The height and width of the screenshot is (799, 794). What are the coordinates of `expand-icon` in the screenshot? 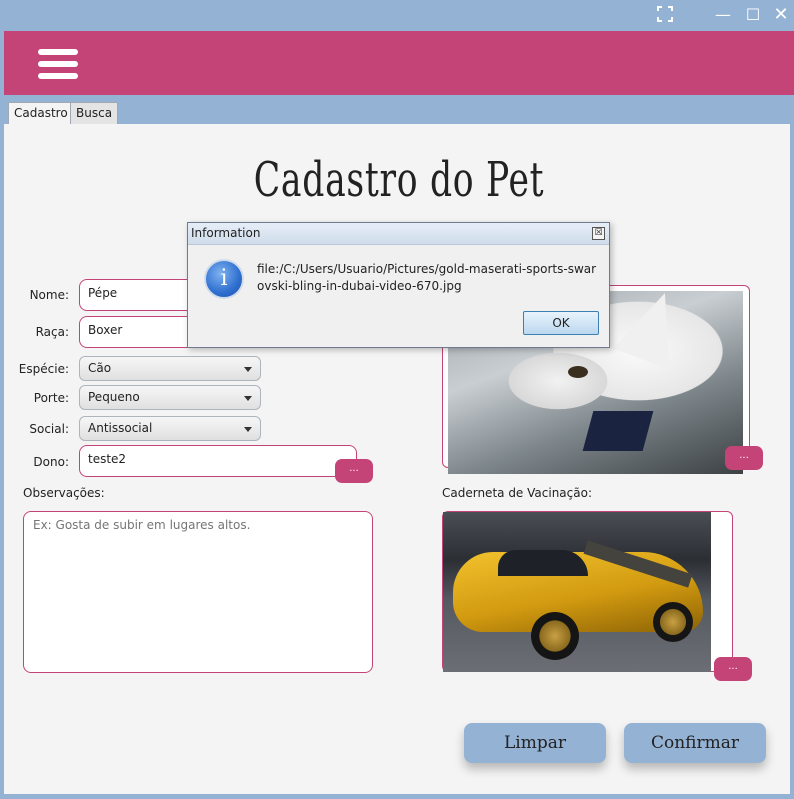 It's located at (665, 15).